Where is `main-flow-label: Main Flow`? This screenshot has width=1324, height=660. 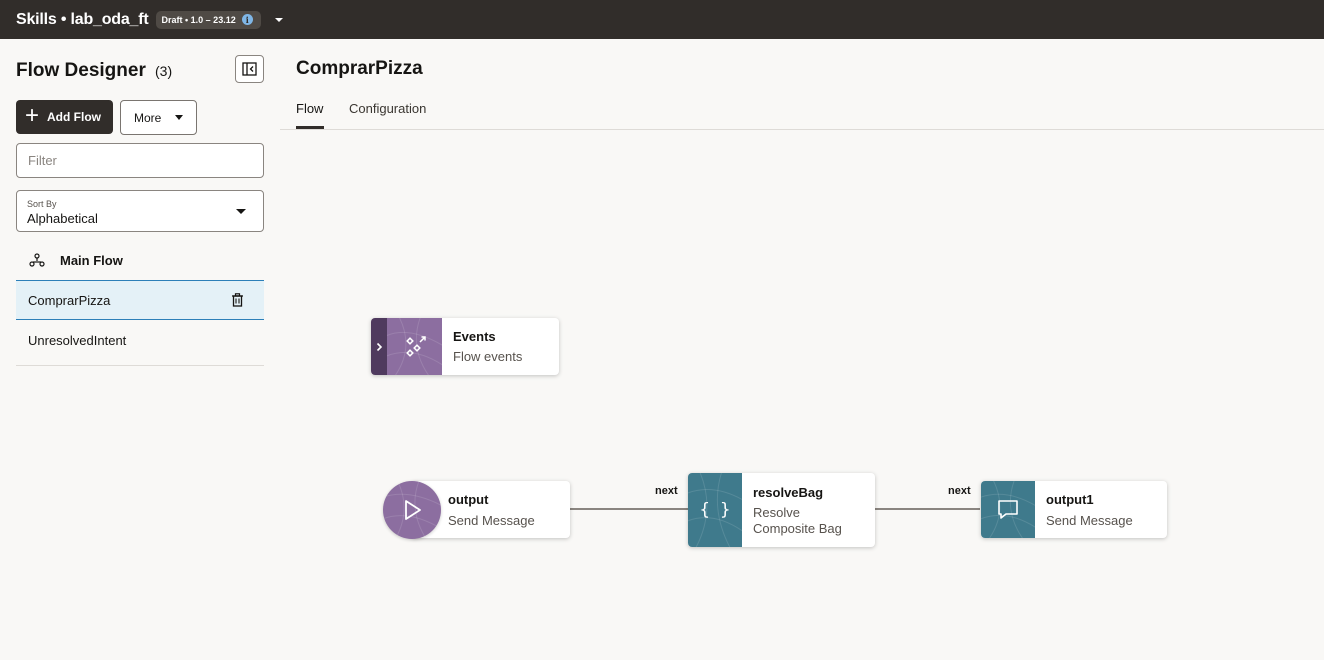 main-flow-label: Main Flow is located at coordinates (91, 260).